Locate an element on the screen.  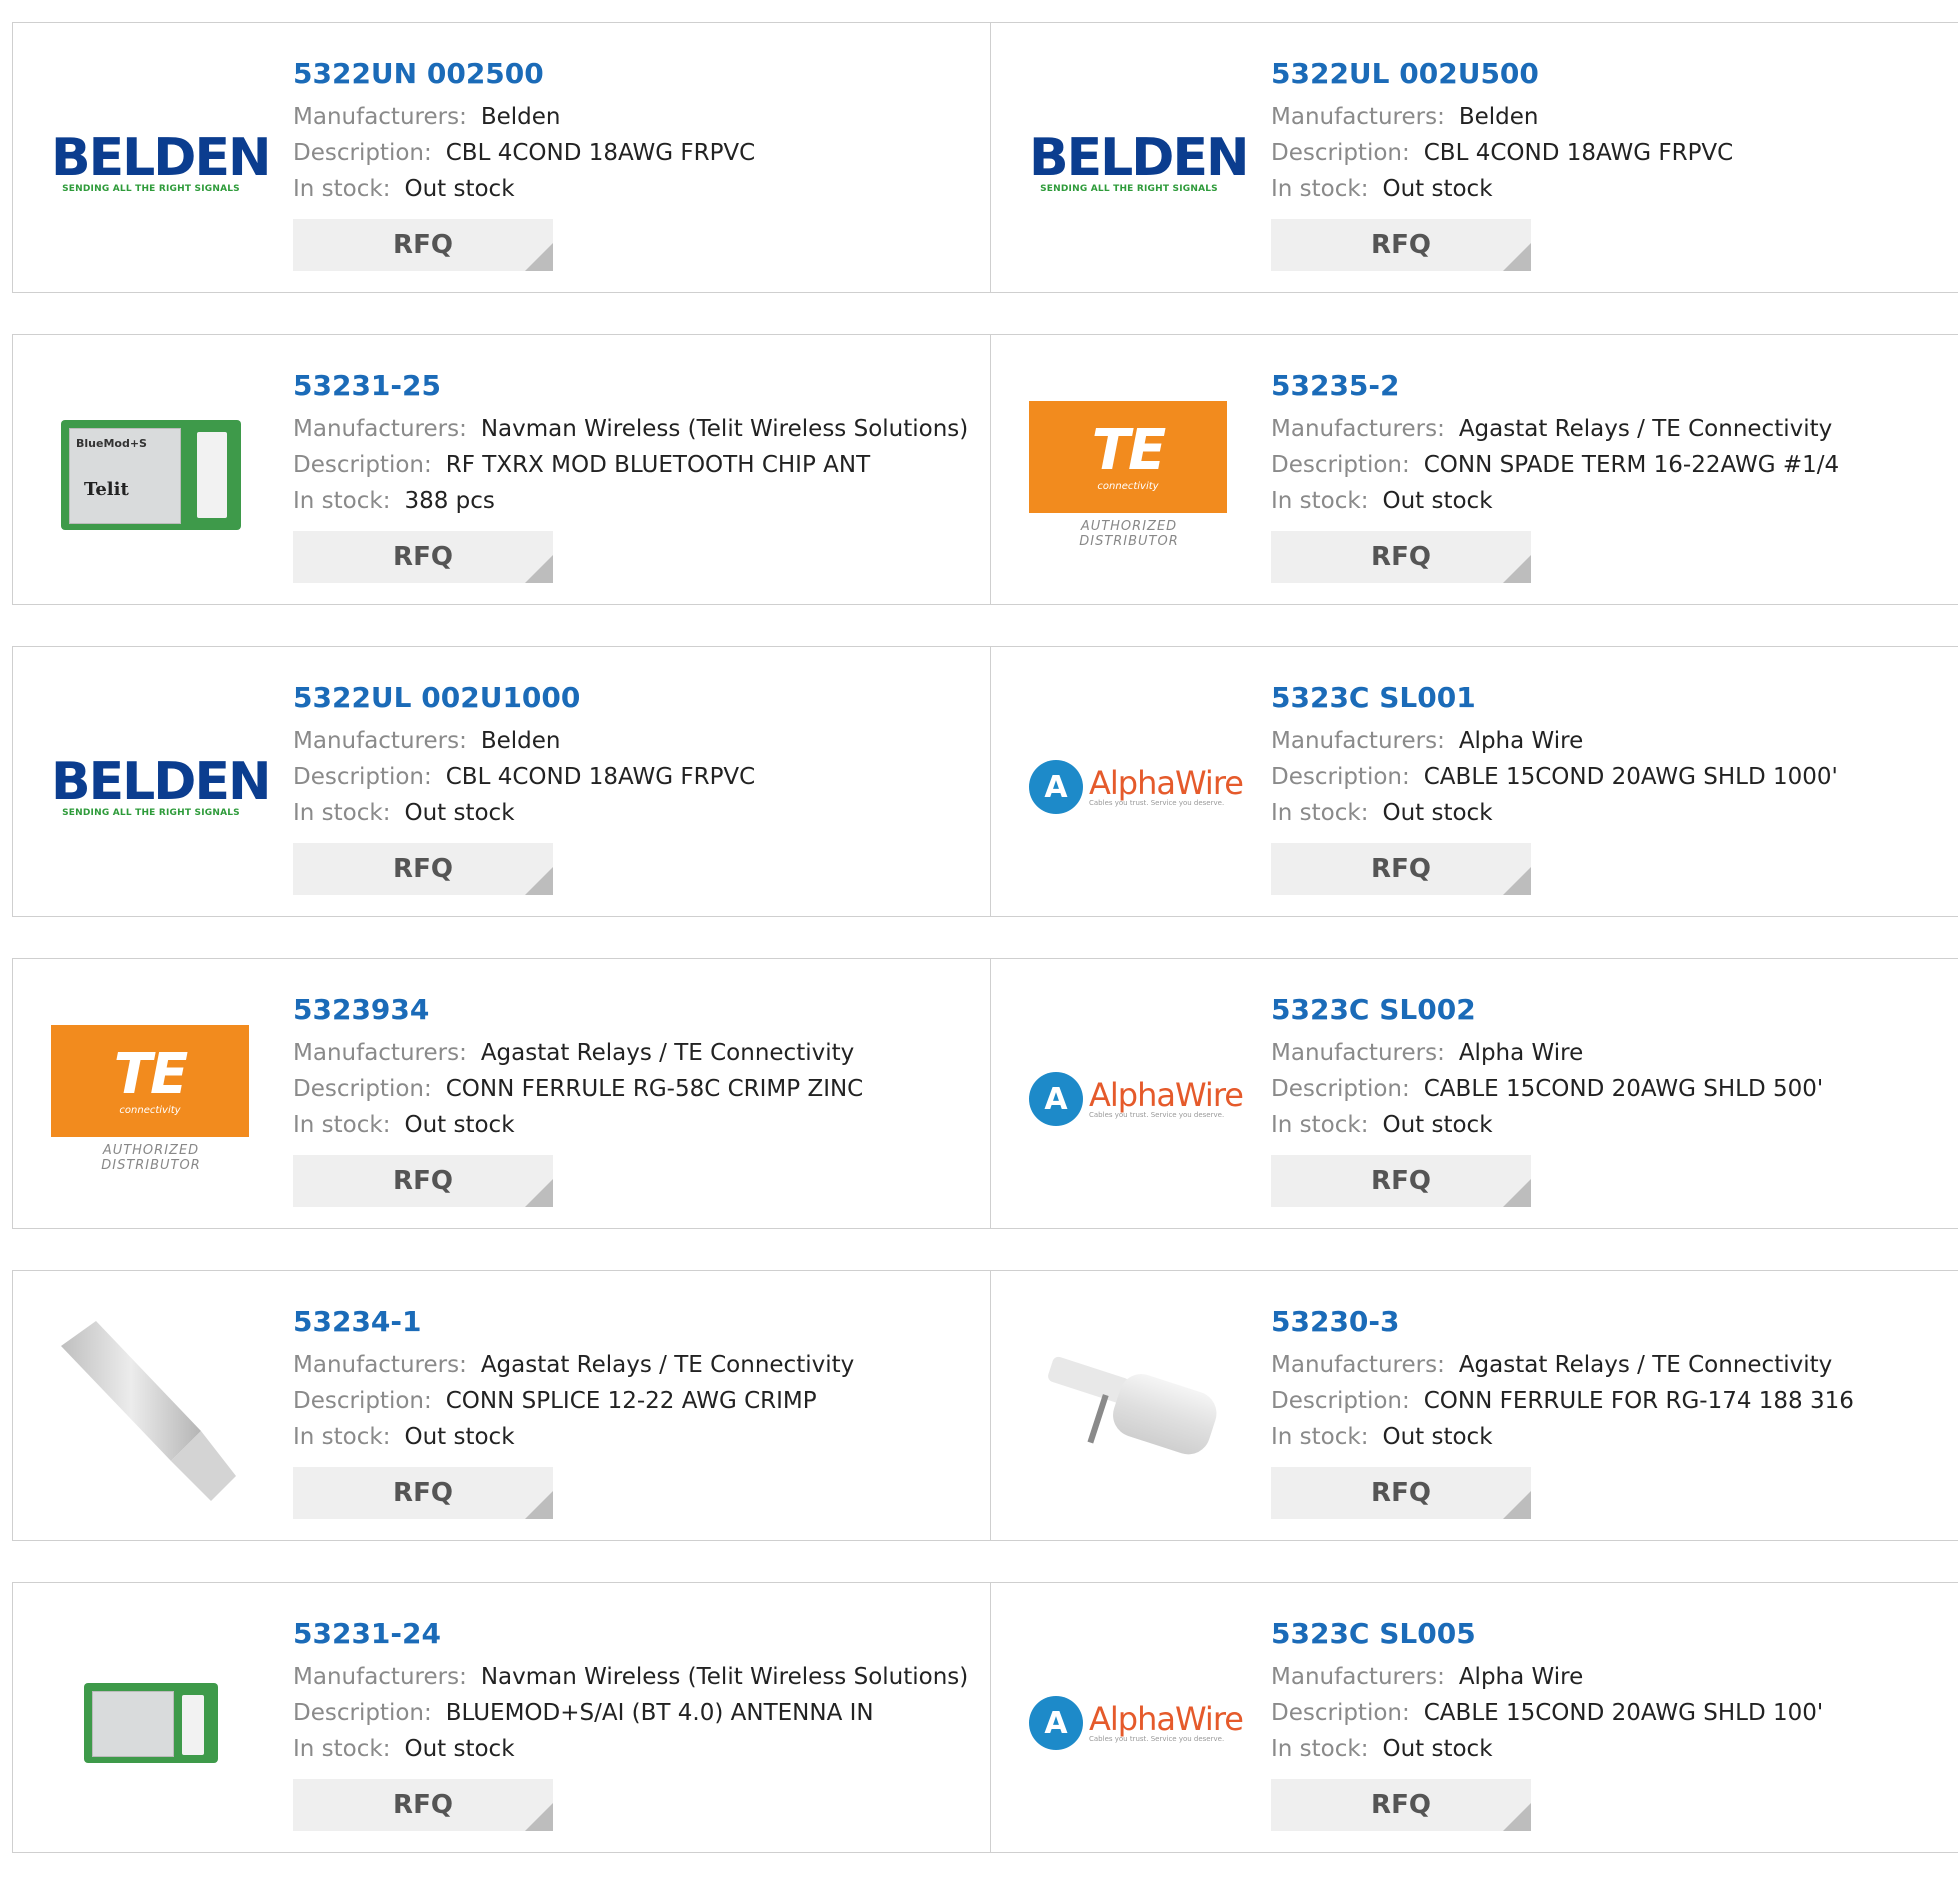
description-line: Description: CABLE 15COND 20AWG SHLD 500' is located at coordinates (1547, 1089).